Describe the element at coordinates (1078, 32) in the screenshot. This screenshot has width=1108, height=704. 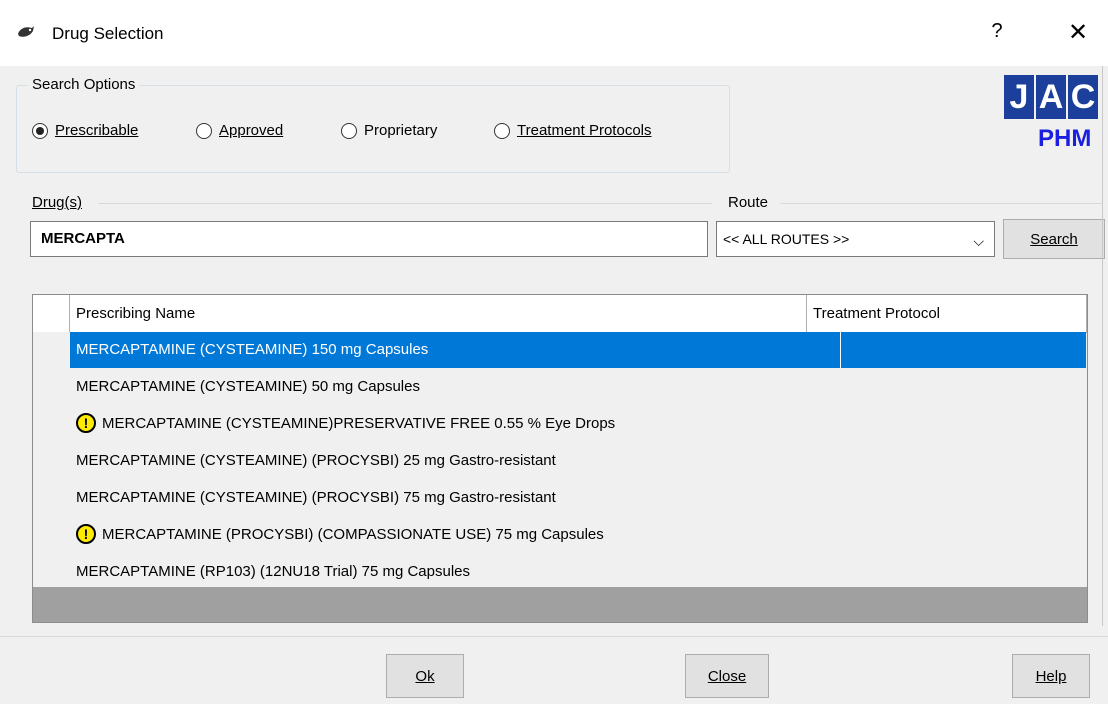
I see `close-icon: ✕` at that location.